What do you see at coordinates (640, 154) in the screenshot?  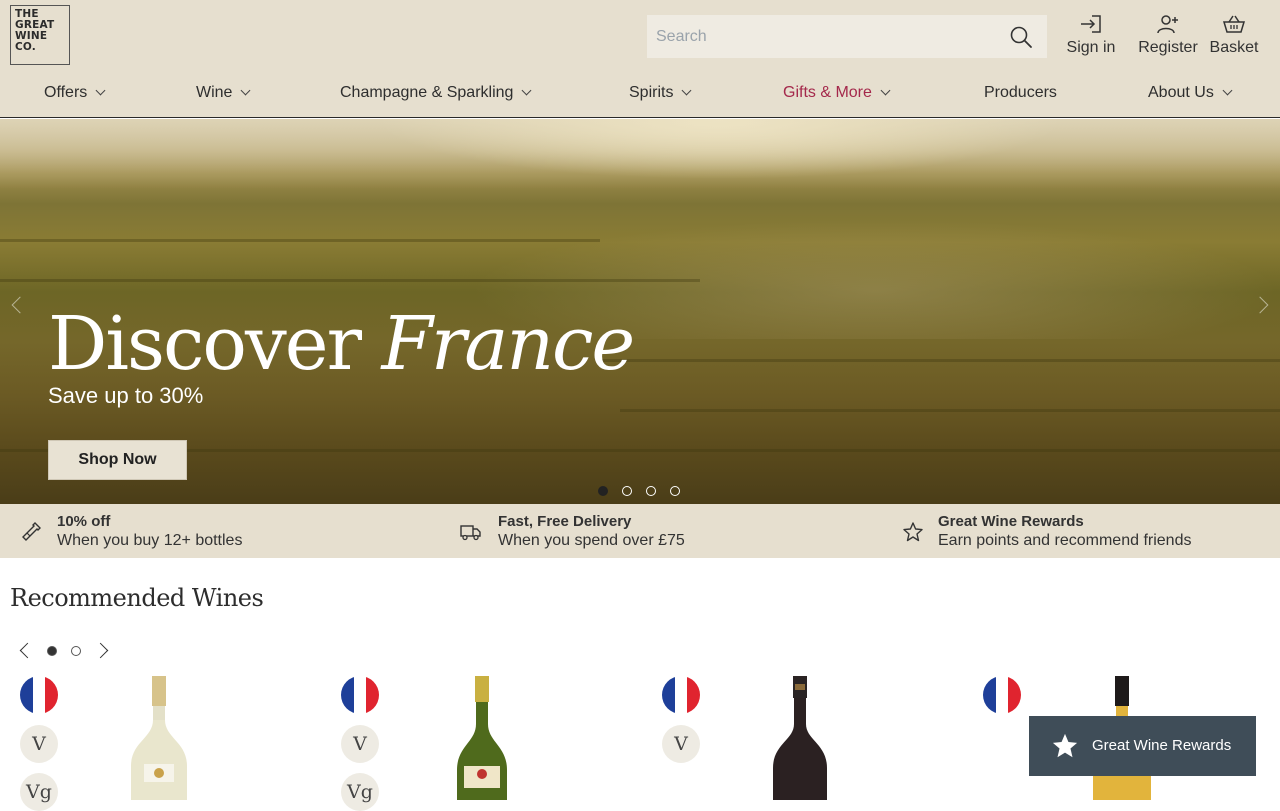 I see `hero-sky` at bounding box center [640, 154].